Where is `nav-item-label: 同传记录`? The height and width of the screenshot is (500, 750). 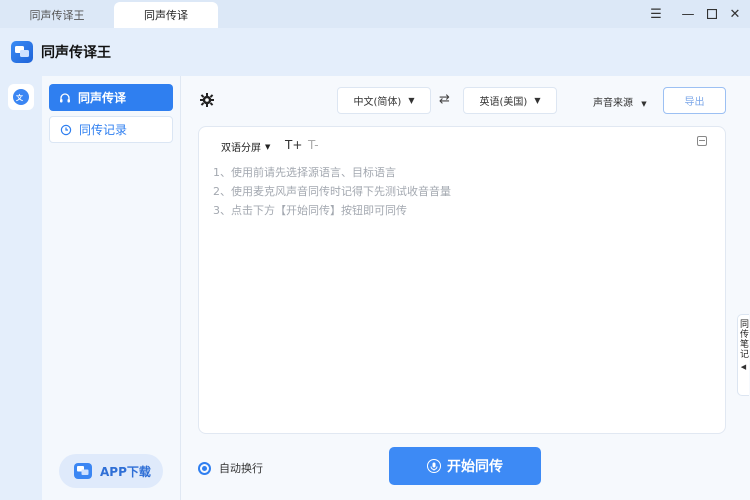 nav-item-label: 同传记录 is located at coordinates (103, 130).